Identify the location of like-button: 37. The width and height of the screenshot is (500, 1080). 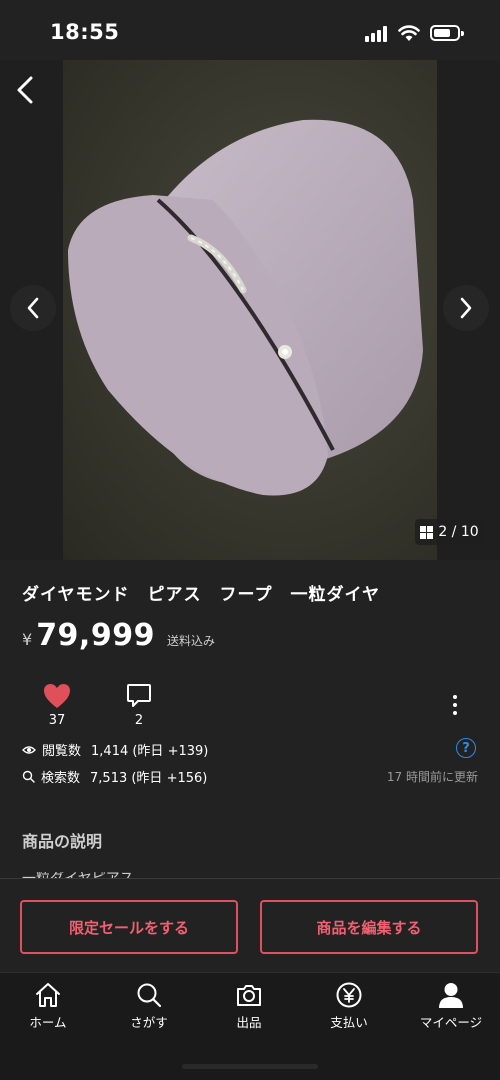
(57, 705).